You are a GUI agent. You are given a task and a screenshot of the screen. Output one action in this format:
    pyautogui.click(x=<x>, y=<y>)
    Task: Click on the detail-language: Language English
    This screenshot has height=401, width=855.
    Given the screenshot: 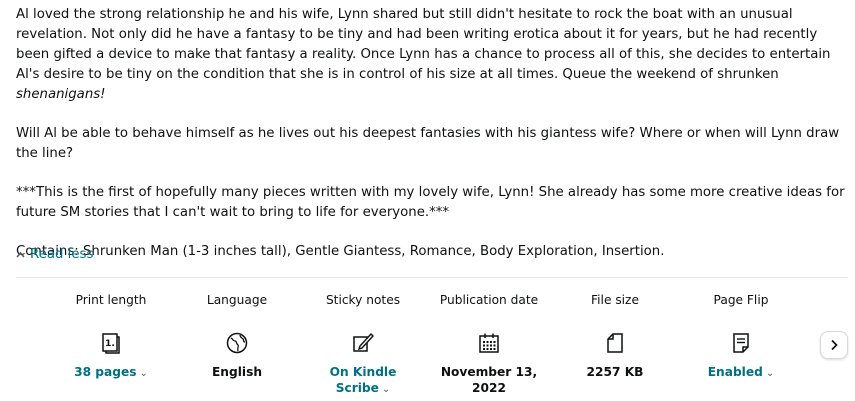 What is the action you would take?
    pyautogui.click(x=237, y=335)
    